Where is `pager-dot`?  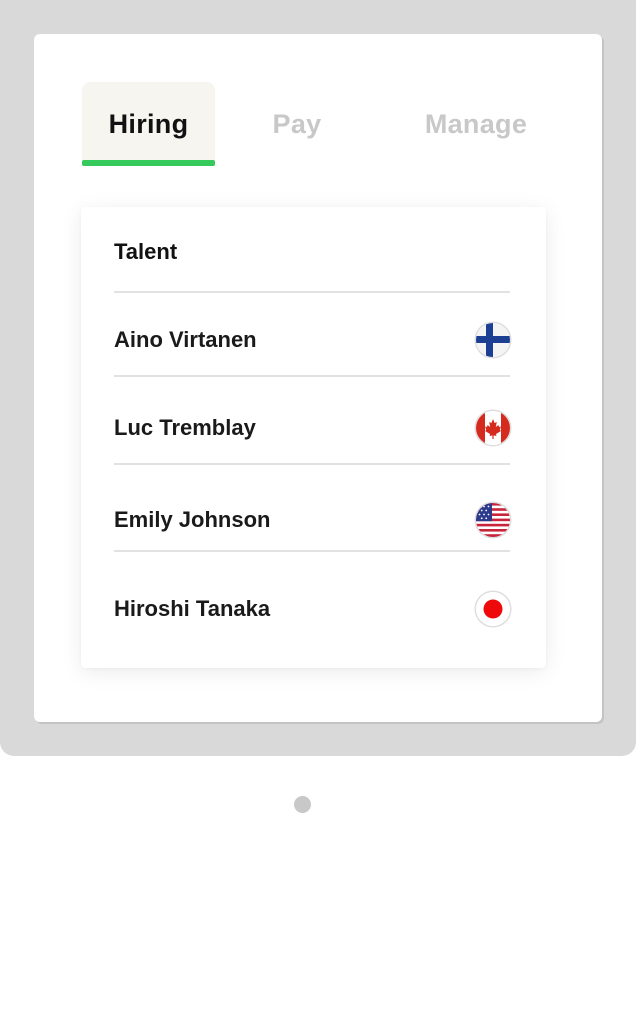
pager-dot is located at coordinates (302, 804).